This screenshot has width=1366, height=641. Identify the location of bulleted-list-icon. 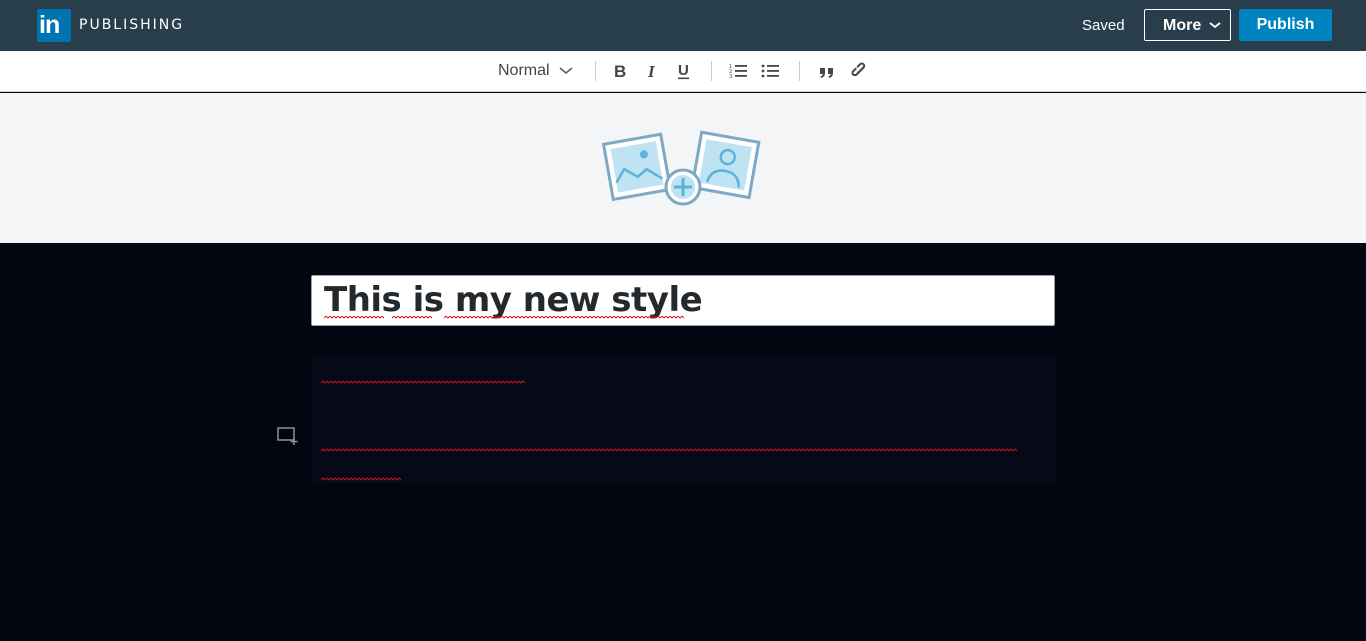
(770, 71).